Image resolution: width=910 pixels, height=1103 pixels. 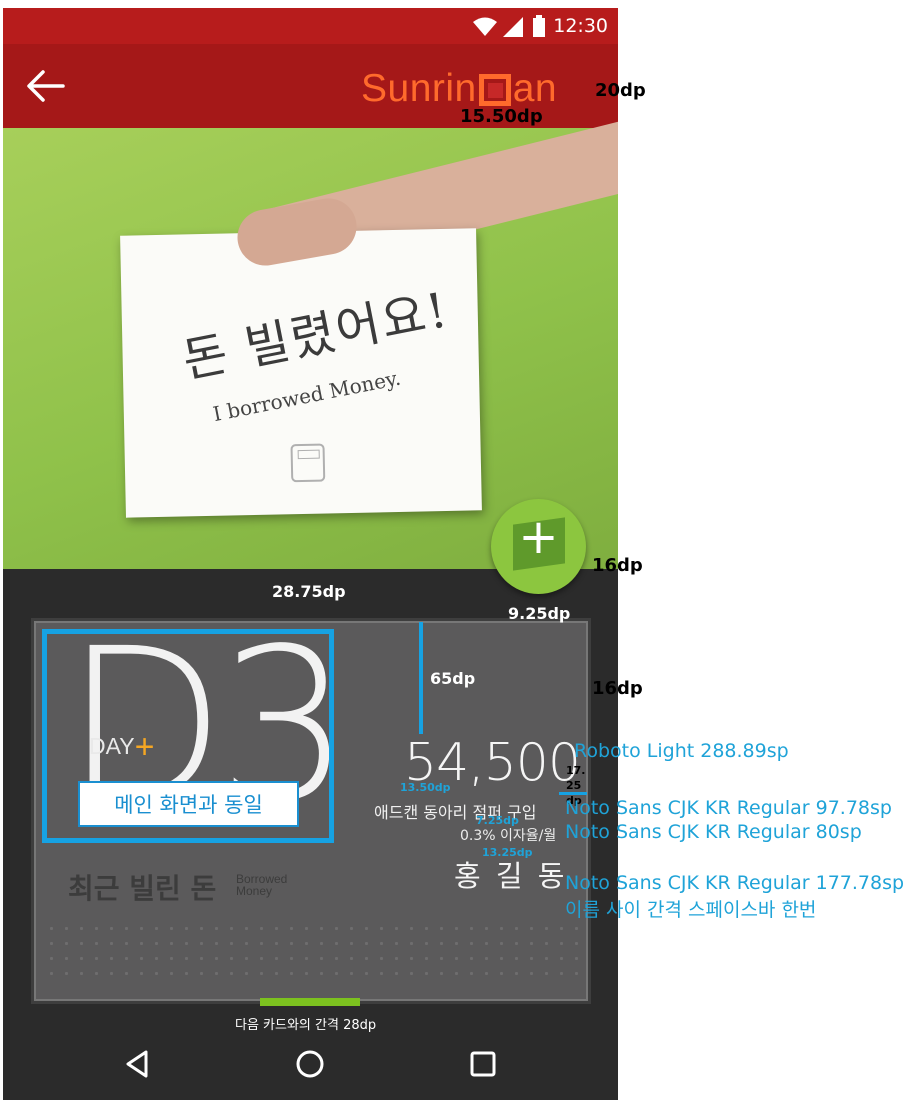 I want to click on home-circle-icon, so click(x=310, y=1064).